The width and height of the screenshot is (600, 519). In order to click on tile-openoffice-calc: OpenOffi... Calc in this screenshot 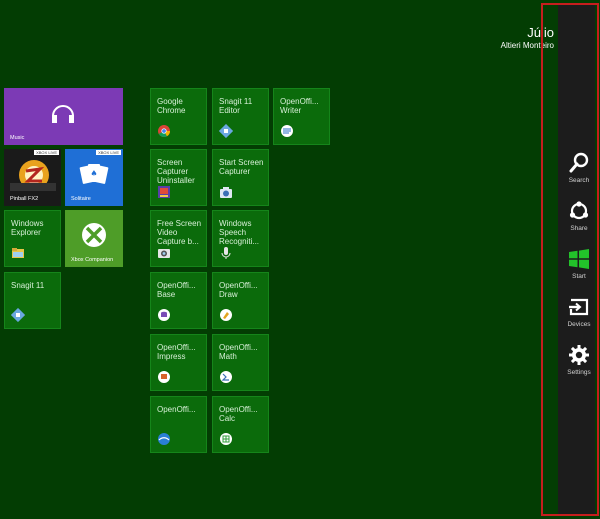, I will do `click(240, 424)`.